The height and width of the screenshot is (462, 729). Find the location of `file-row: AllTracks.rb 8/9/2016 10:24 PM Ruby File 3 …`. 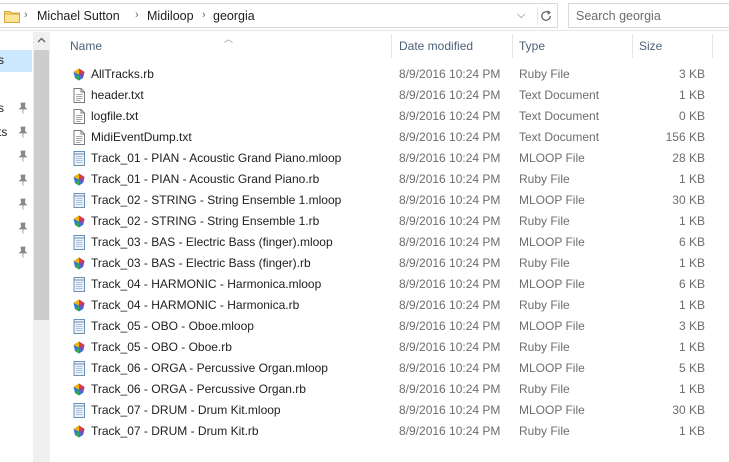

file-row: AllTracks.rb 8/9/2016 10:24 PM Ruby File 3 … is located at coordinates (389, 74).